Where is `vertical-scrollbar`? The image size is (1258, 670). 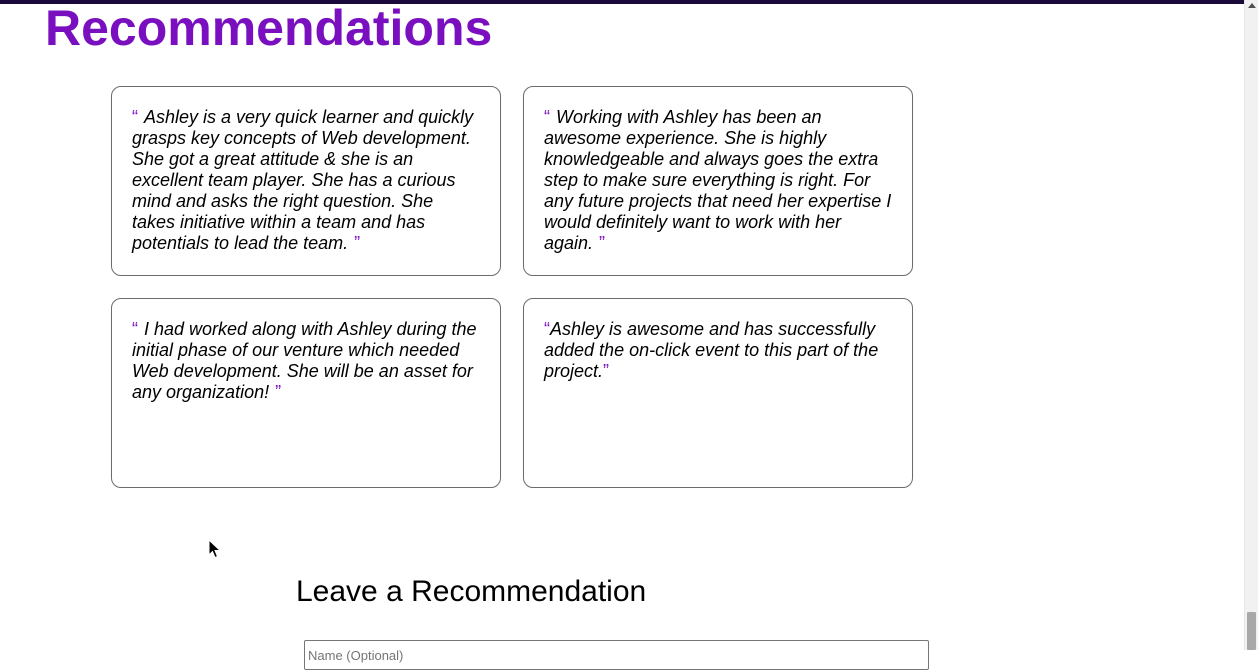
vertical-scrollbar is located at coordinates (1251, 325).